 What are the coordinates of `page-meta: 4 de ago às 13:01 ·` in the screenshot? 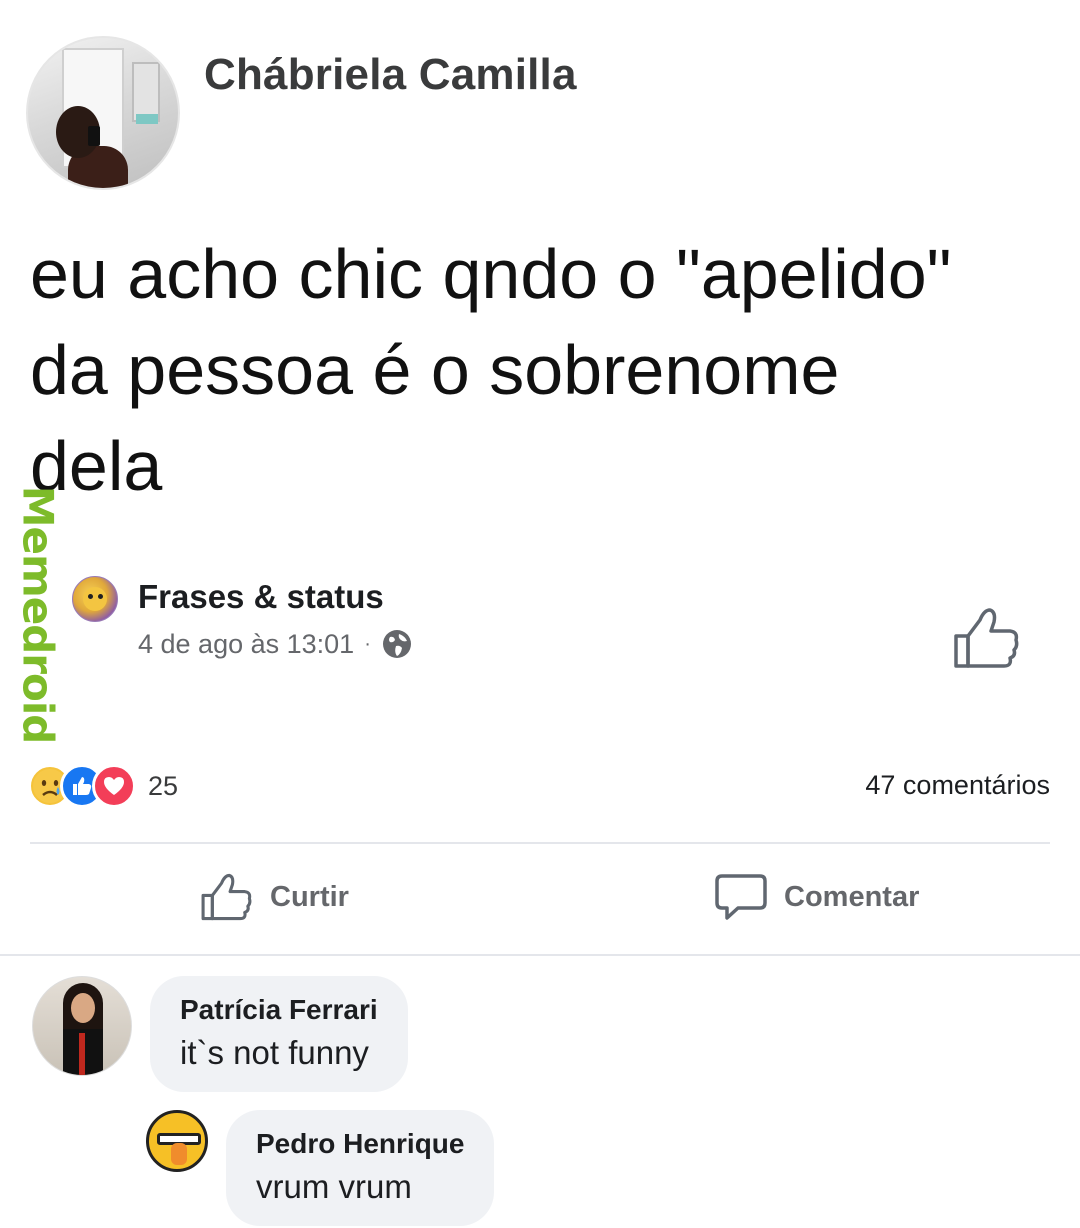 It's located at (275, 644).